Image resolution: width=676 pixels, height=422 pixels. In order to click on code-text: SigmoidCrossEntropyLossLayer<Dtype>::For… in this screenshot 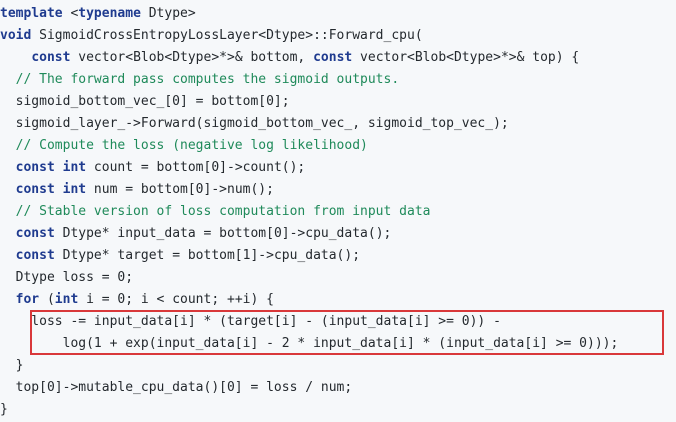, I will do `click(227, 35)`.